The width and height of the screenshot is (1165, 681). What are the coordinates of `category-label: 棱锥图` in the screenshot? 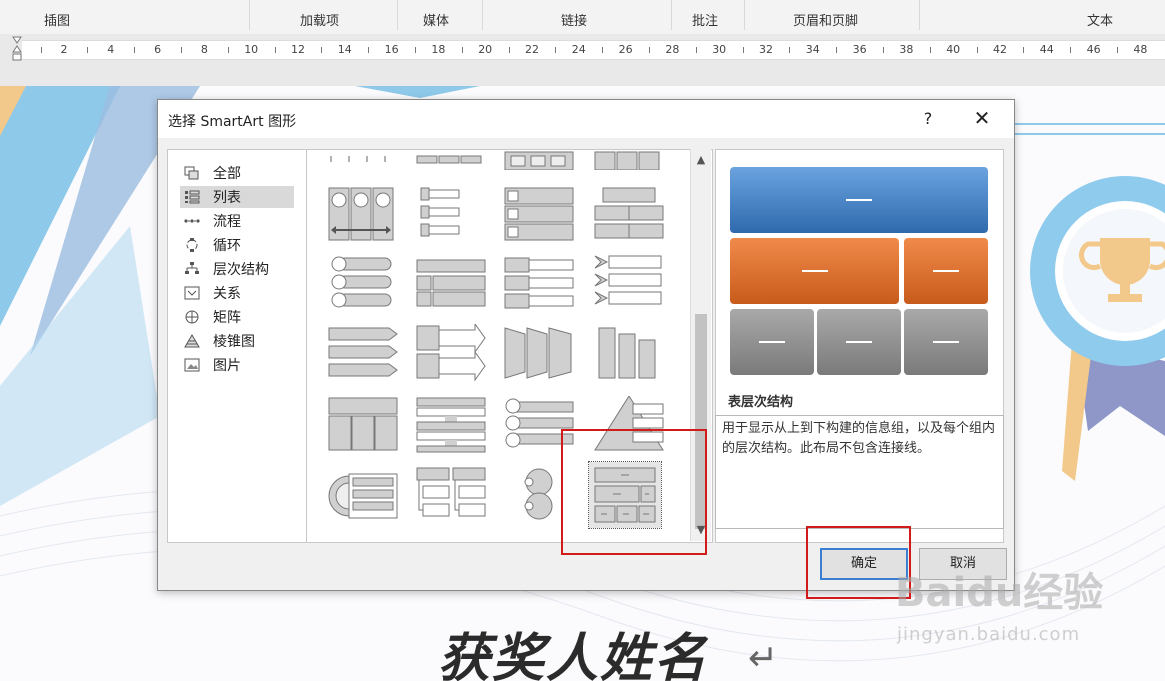 It's located at (234, 342).